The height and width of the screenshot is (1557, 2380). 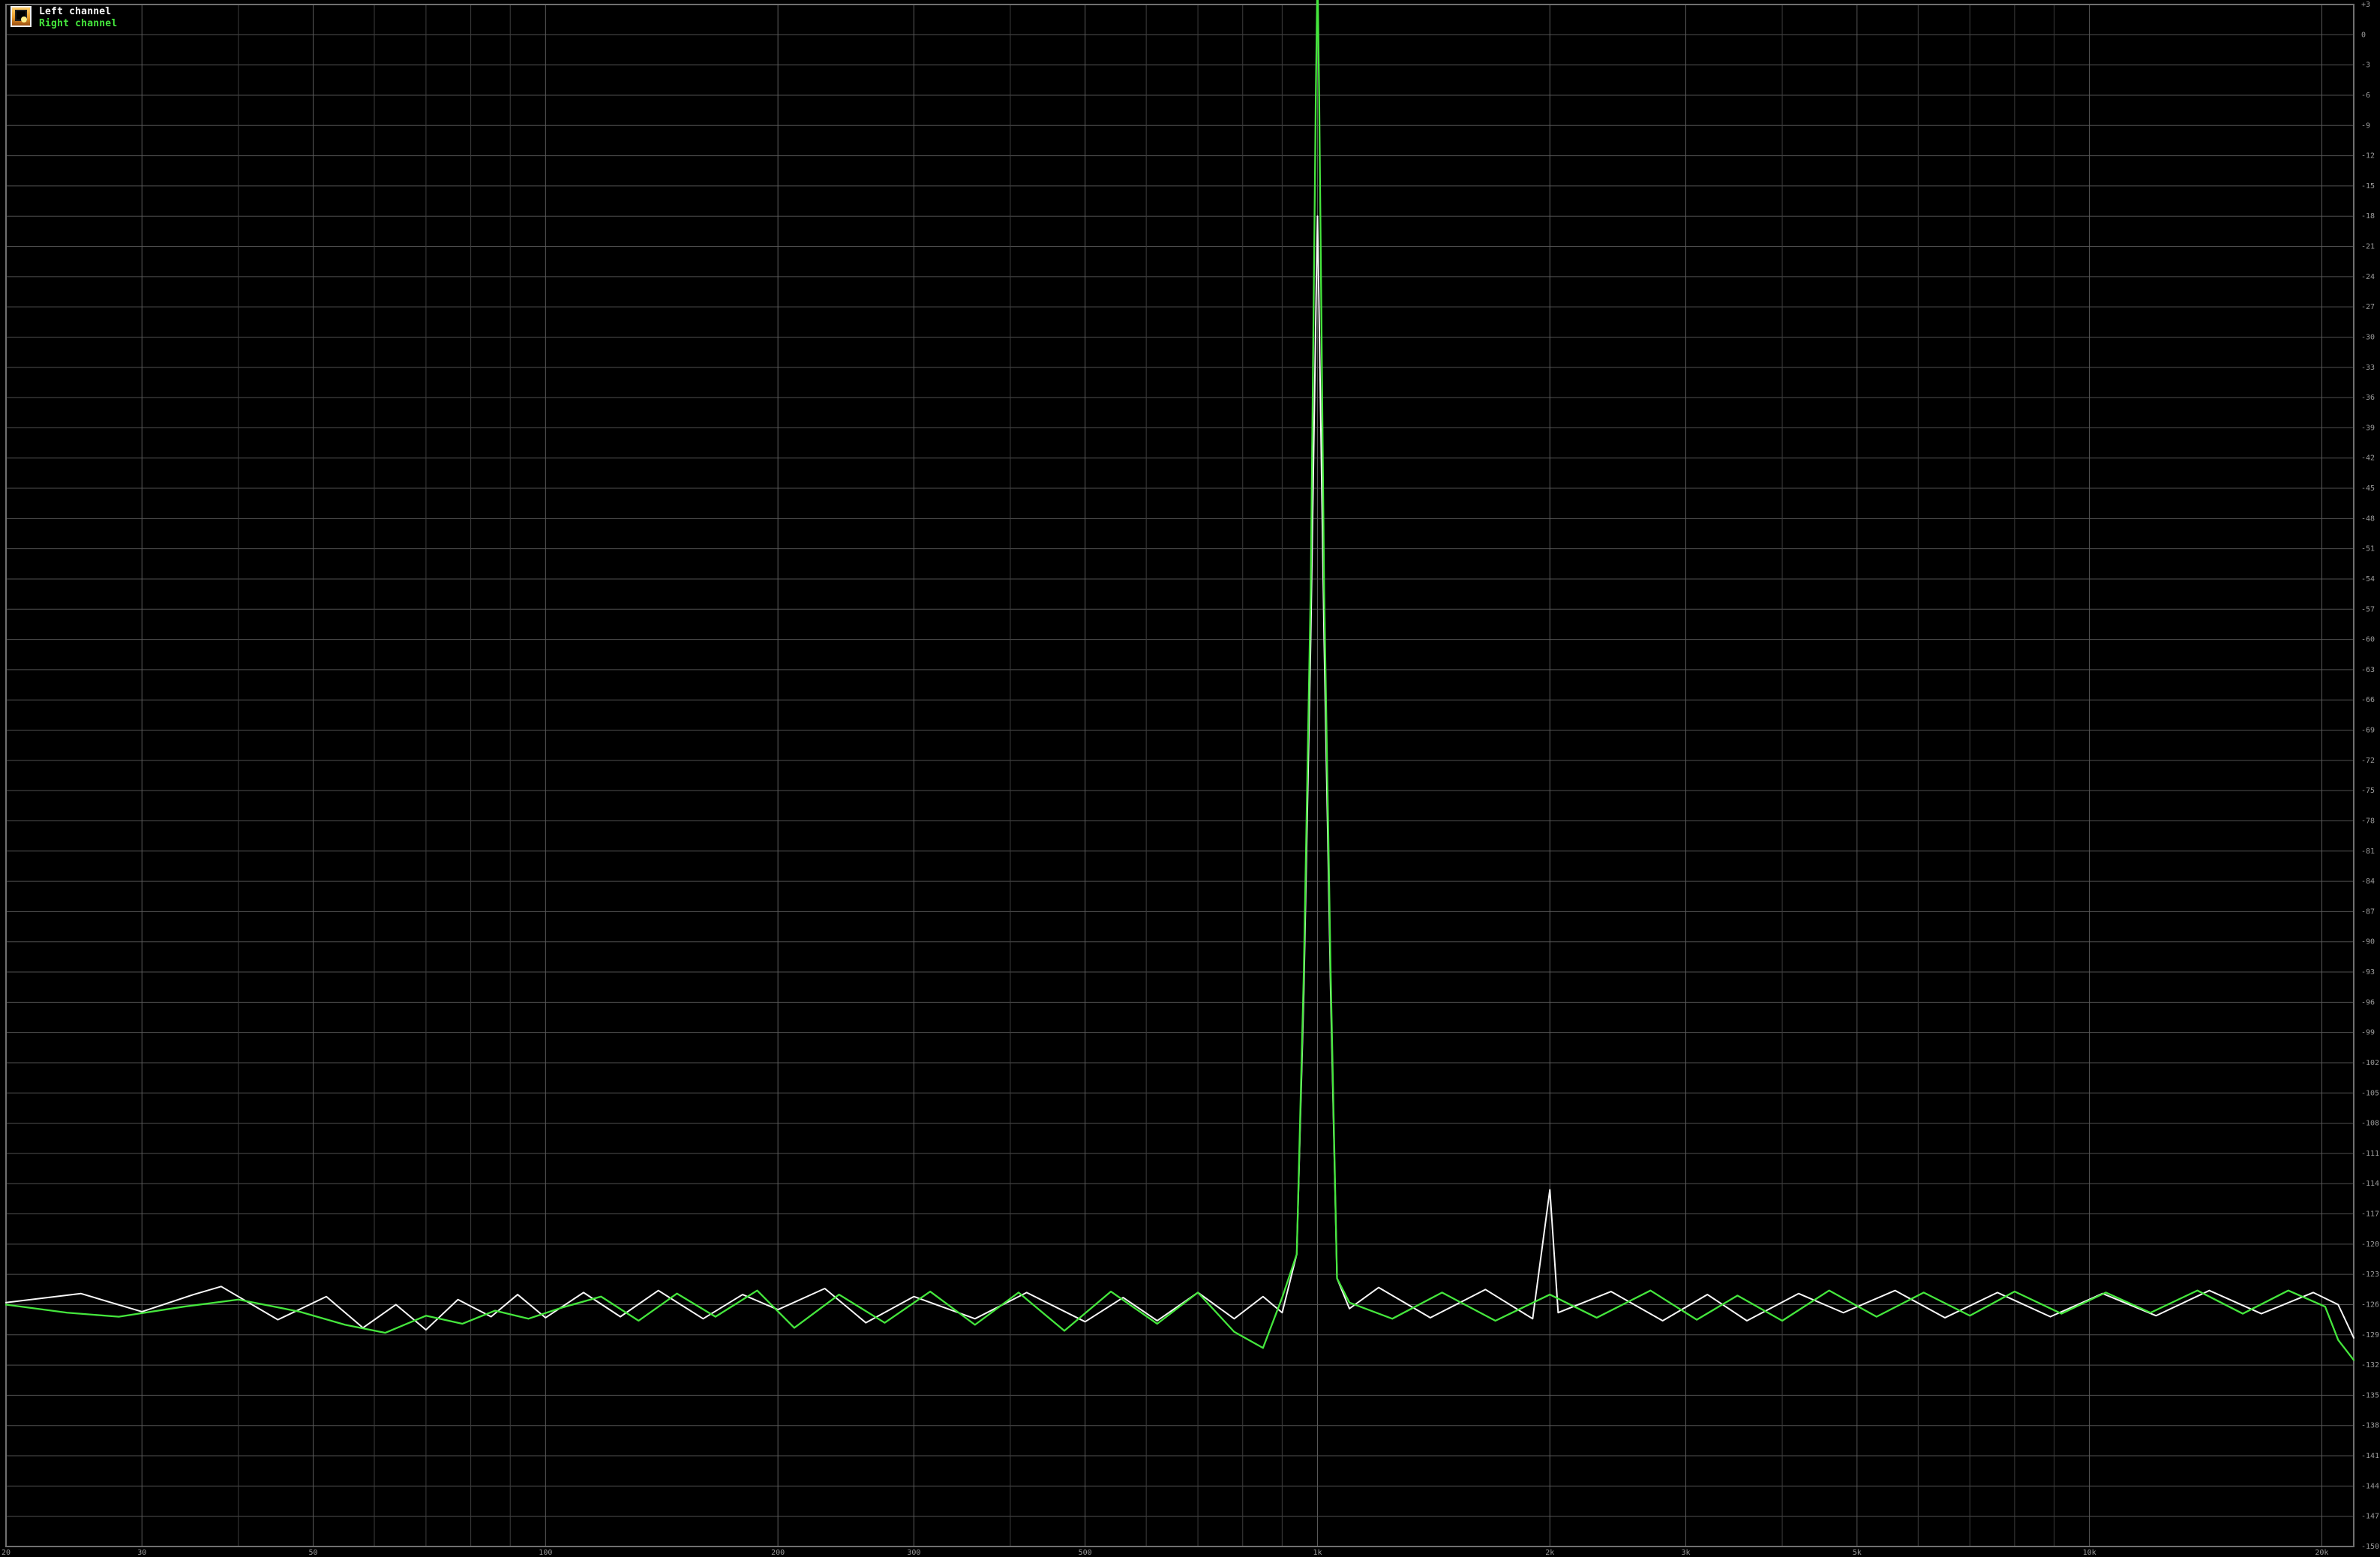 What do you see at coordinates (2370, 1244) in the screenshot?
I see `y-tick-label: -120` at bounding box center [2370, 1244].